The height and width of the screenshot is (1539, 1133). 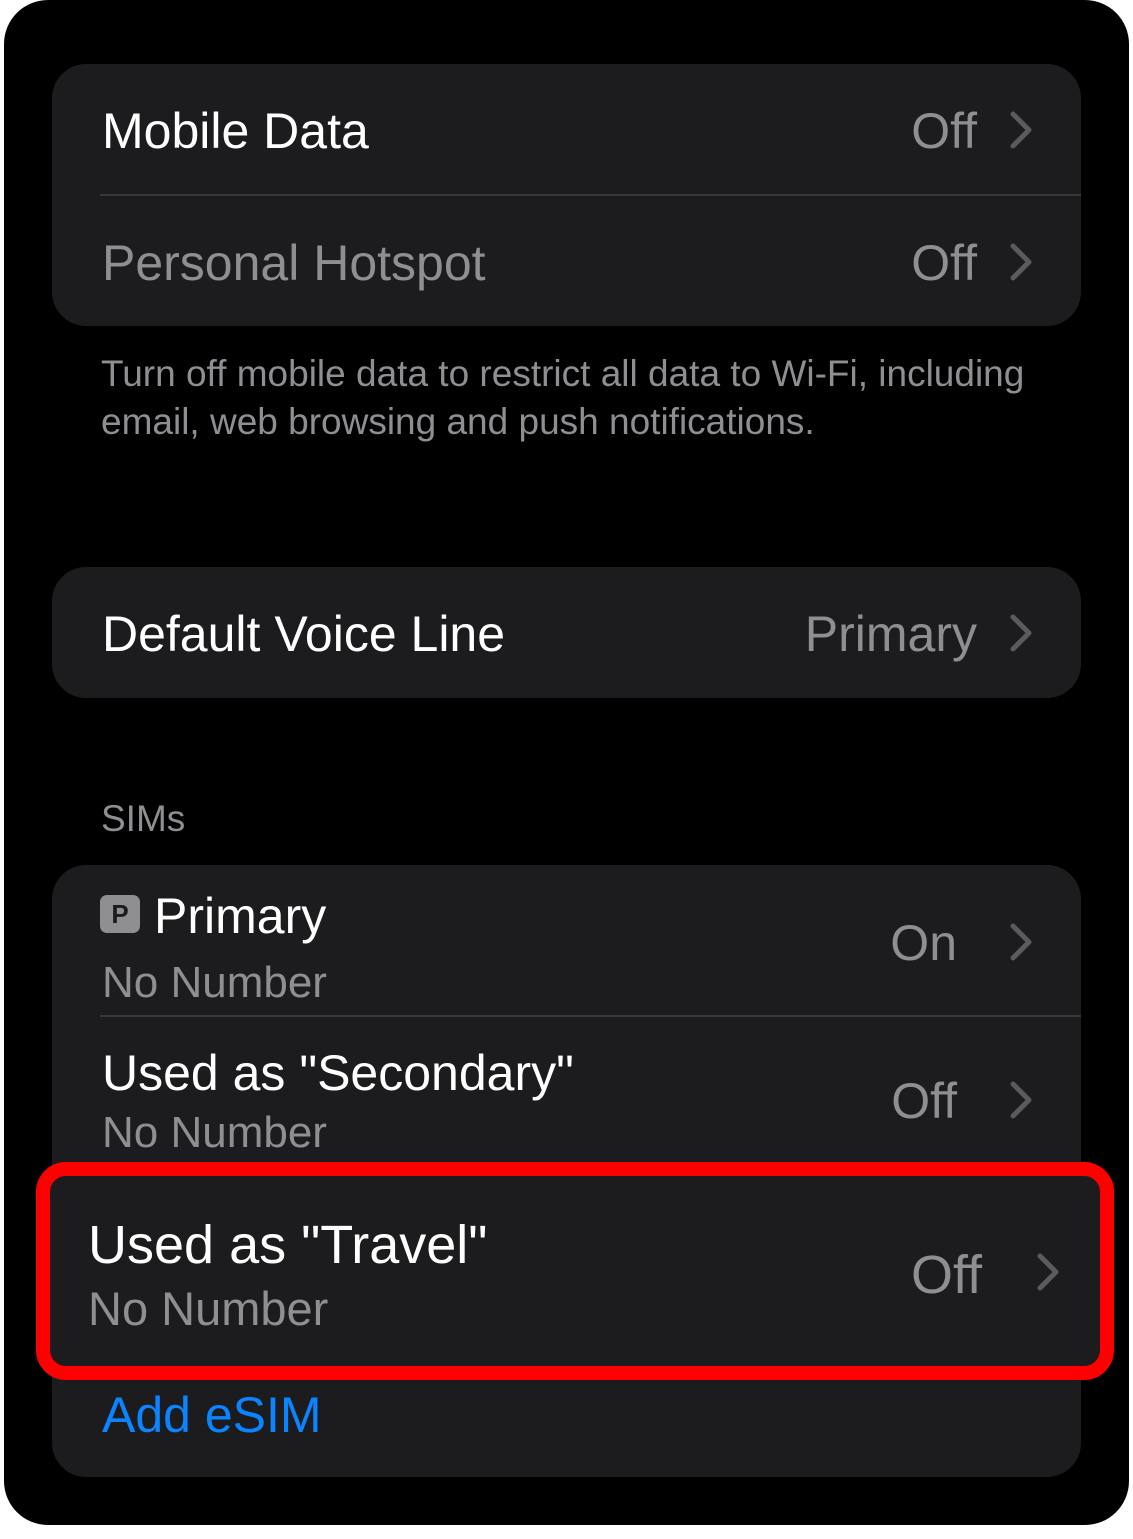 I want to click on sim-status: On, so click(x=923, y=943).